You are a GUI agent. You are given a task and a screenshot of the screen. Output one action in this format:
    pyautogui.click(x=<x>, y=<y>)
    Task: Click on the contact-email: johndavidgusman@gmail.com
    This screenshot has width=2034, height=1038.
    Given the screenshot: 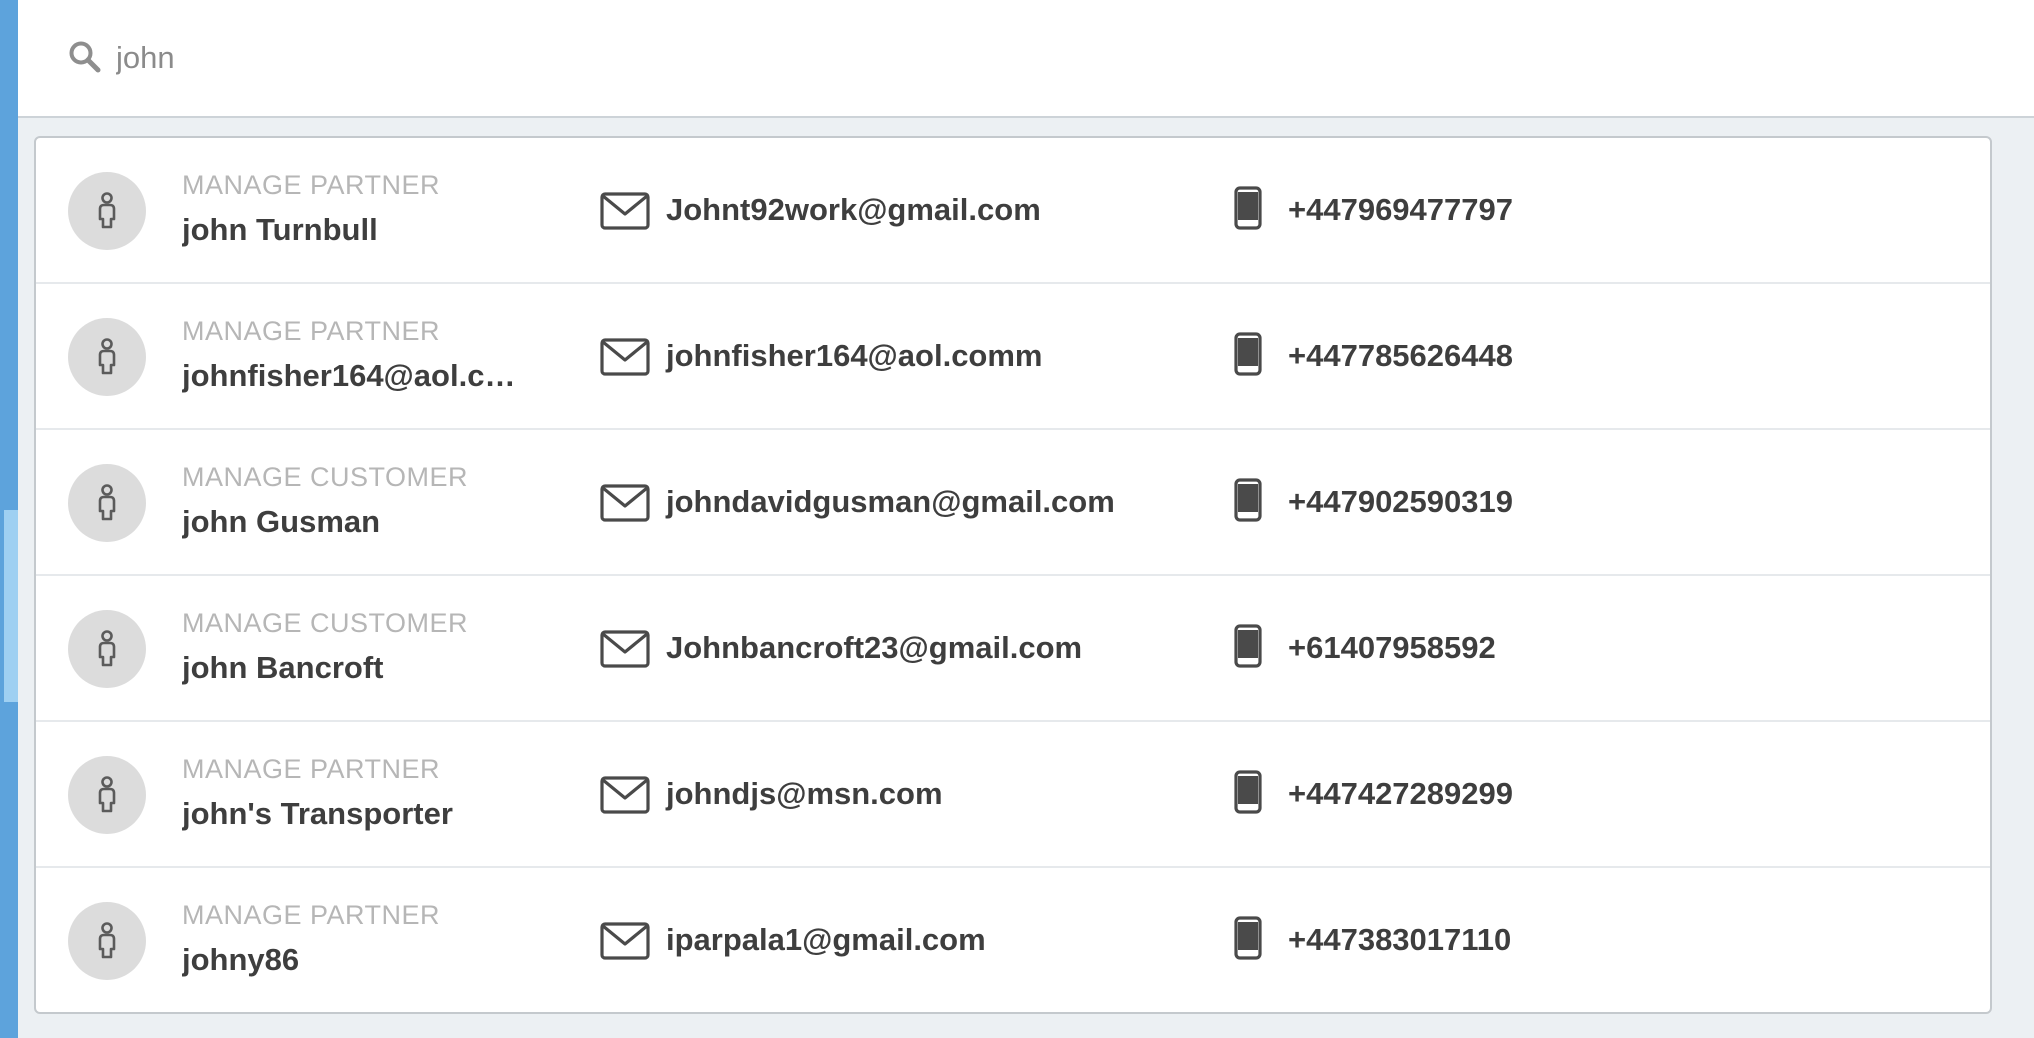 What is the action you would take?
    pyautogui.click(x=890, y=501)
    